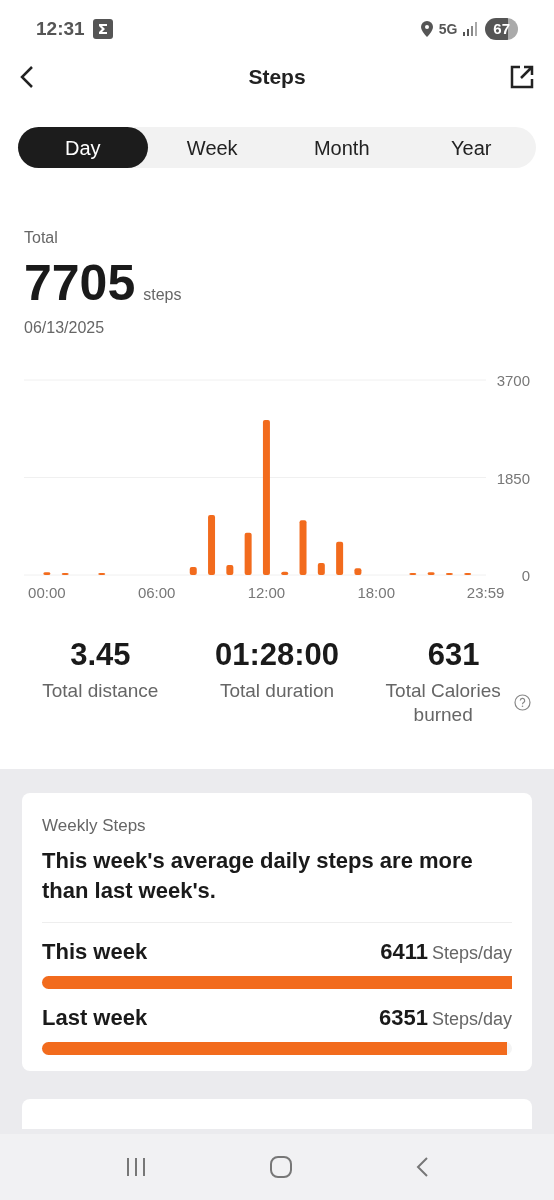 The image size is (554, 1200). I want to click on total-steps-value: 7705, so click(80, 283).